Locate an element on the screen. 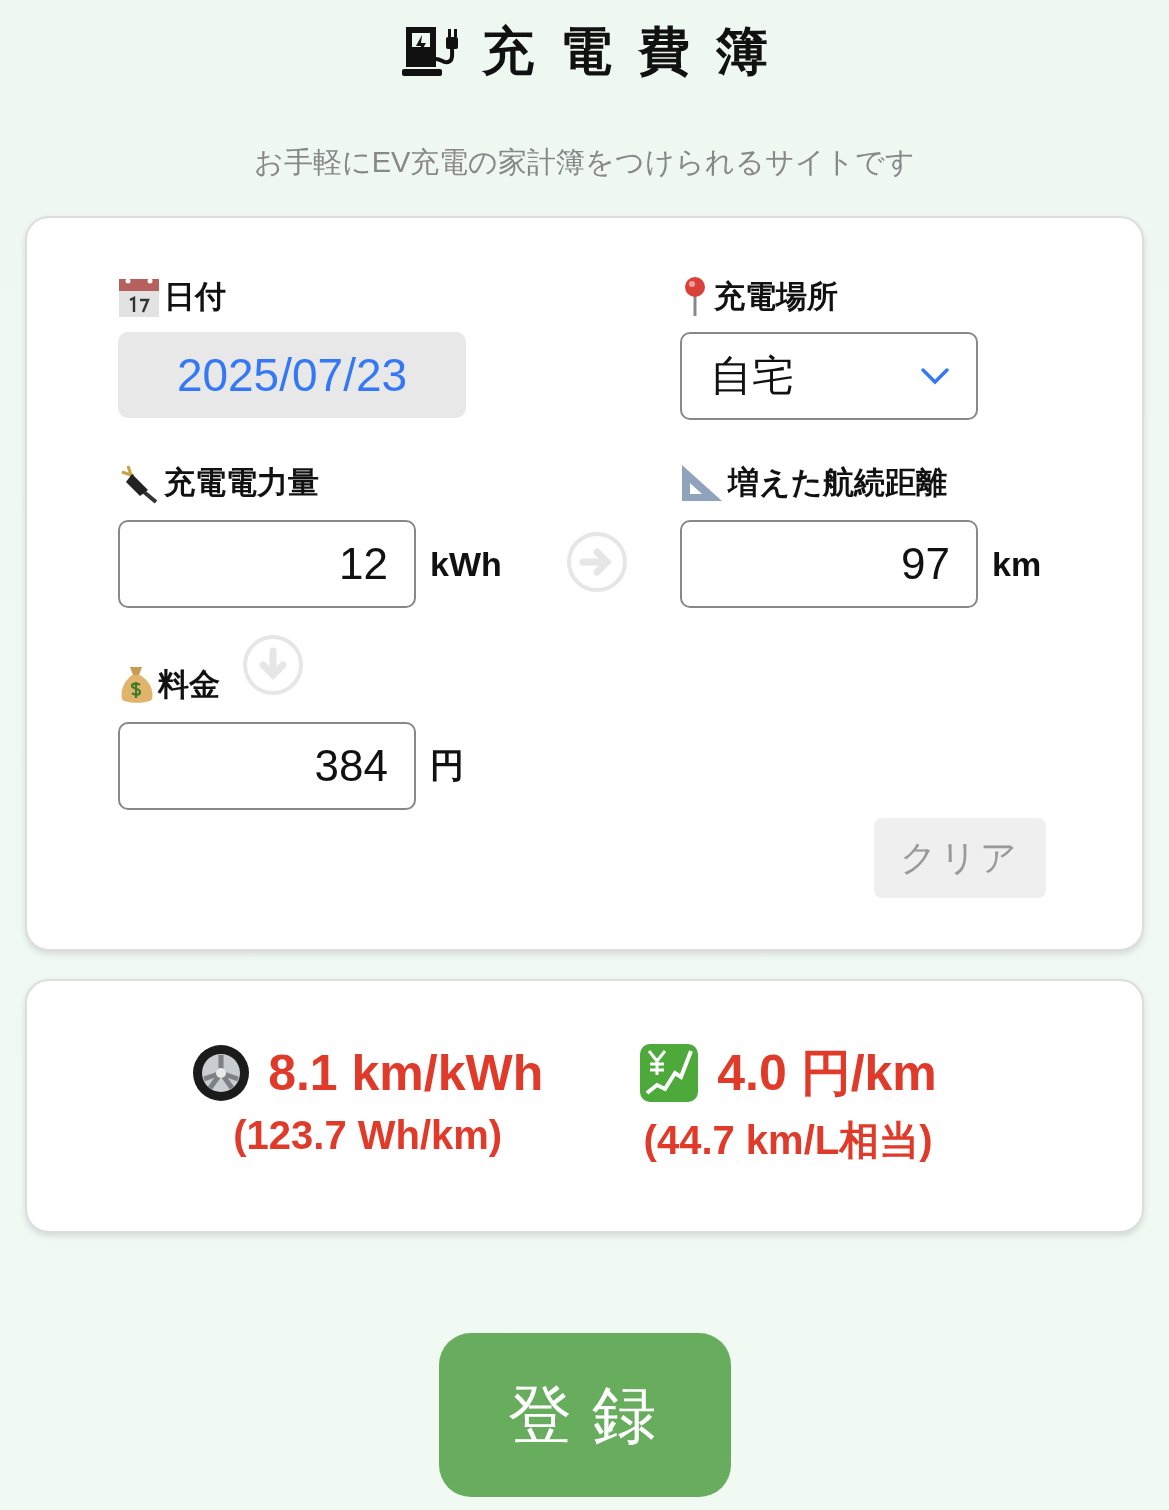 The height and width of the screenshot is (1510, 1169). unit-label: 円 is located at coordinates (447, 765).